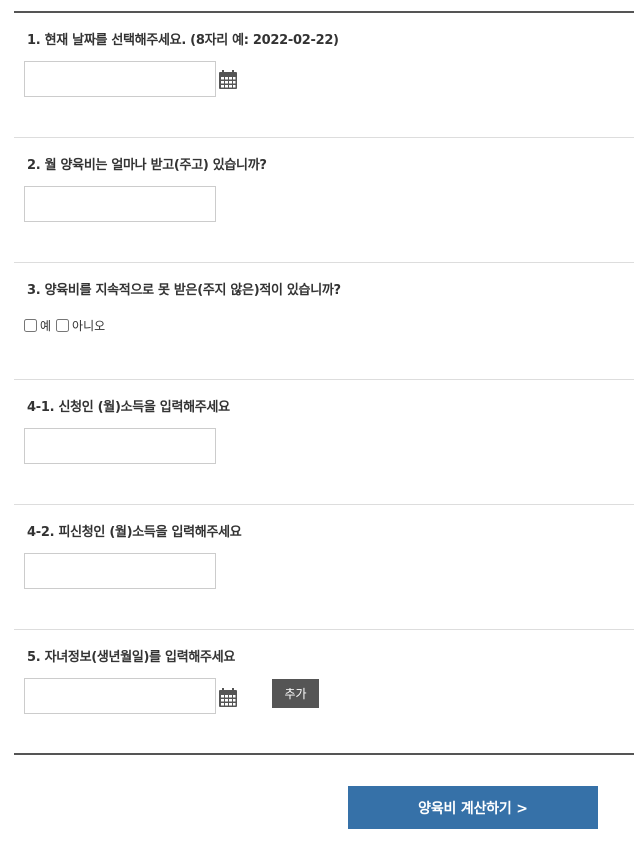  What do you see at coordinates (183, 40) in the screenshot?
I see `question-1-label: 1. 현재 날짜를 선택해주세요. (8자리 예: 2022-02-22)` at bounding box center [183, 40].